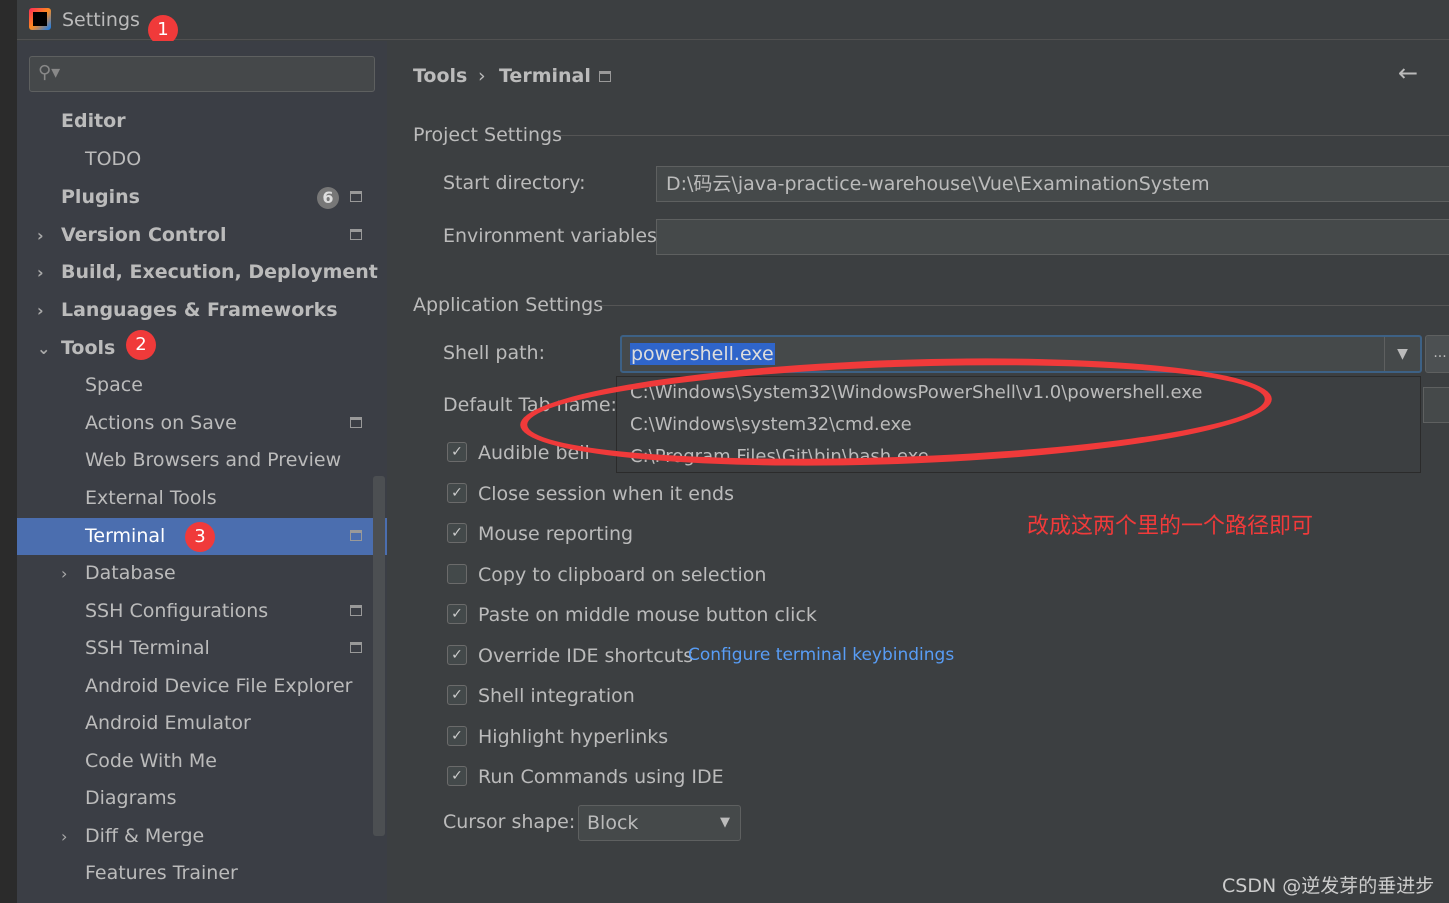 This screenshot has height=903, width=1449. I want to click on background-editor-edge, so click(8, 451).